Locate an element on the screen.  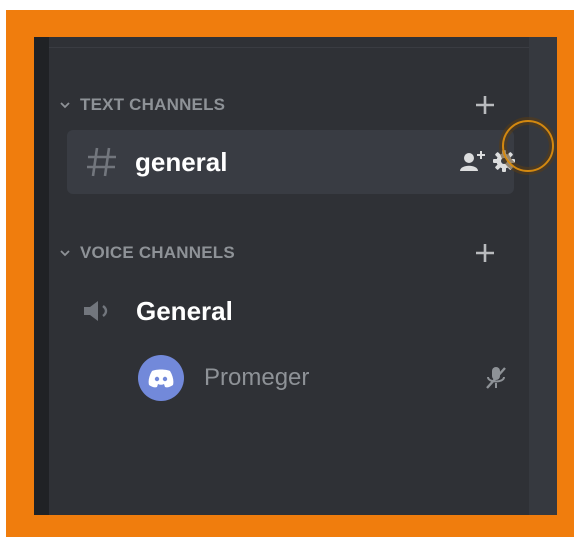
add-member-icon is located at coordinates (473, 161).